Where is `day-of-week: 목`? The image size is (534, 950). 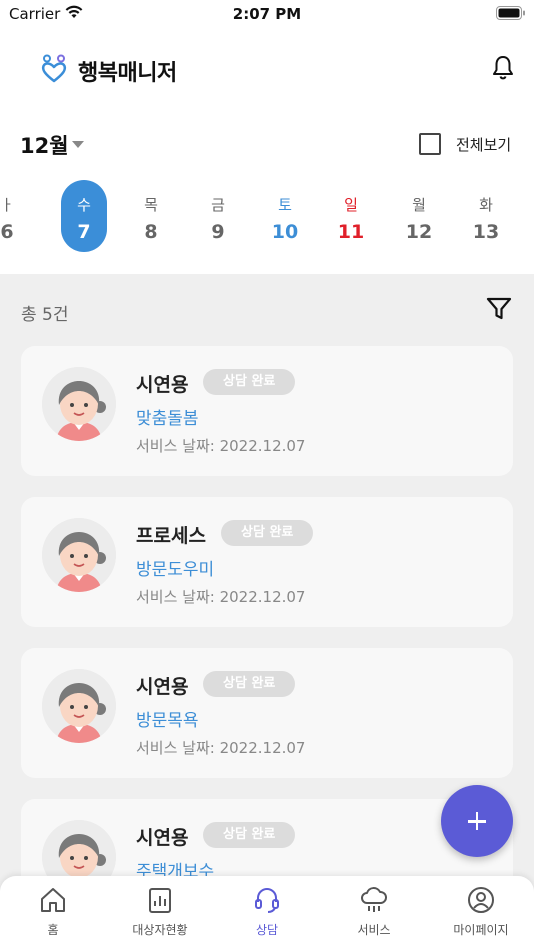 day-of-week: 목 is located at coordinates (151, 205).